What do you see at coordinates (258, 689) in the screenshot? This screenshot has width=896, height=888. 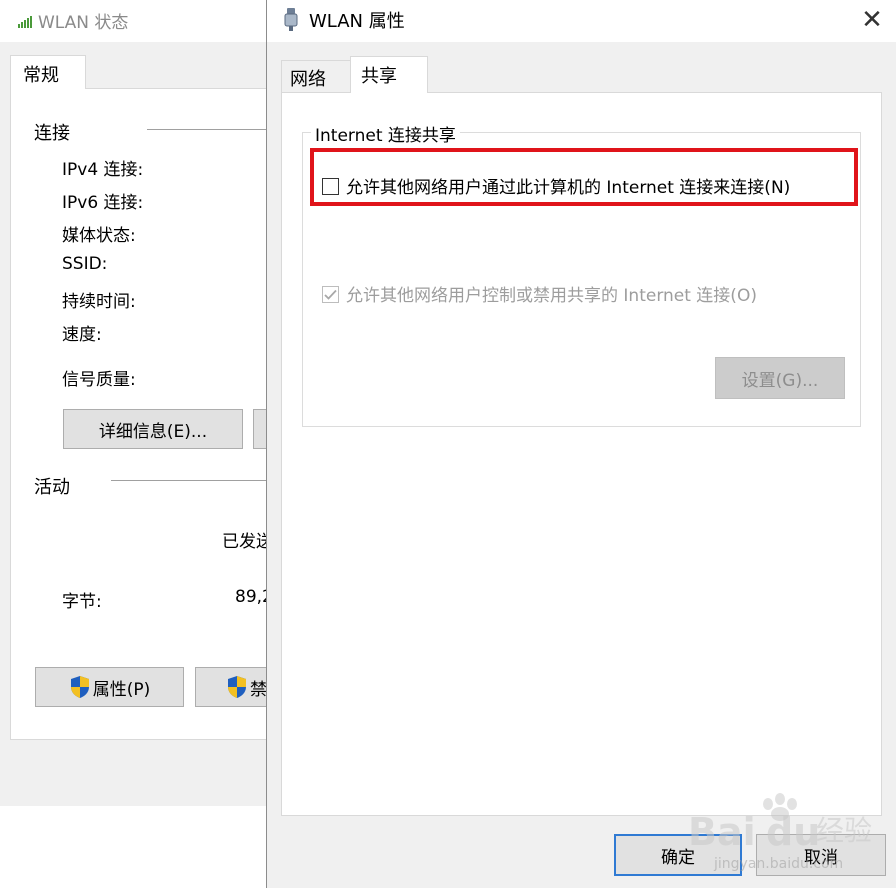 I see `disable-button-label: 禁` at bounding box center [258, 689].